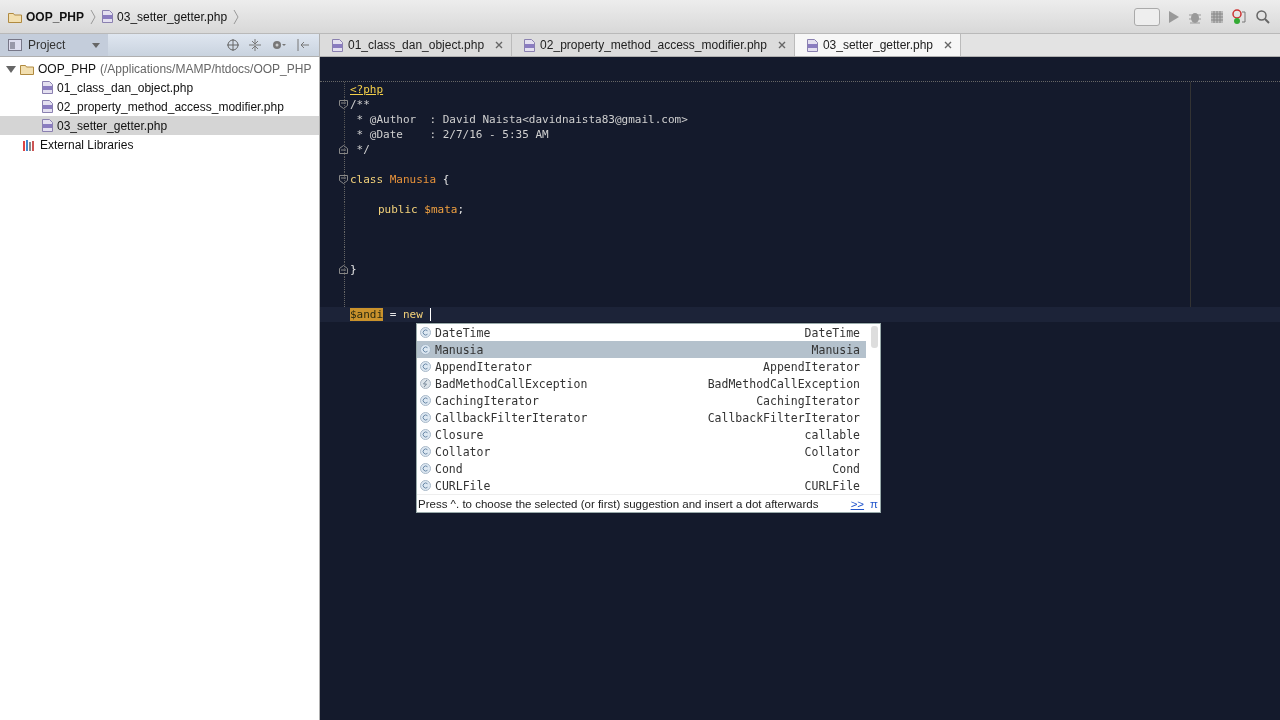 This screenshot has height=720, width=1280. I want to click on completion-item: Cond Cond, so click(641, 468).